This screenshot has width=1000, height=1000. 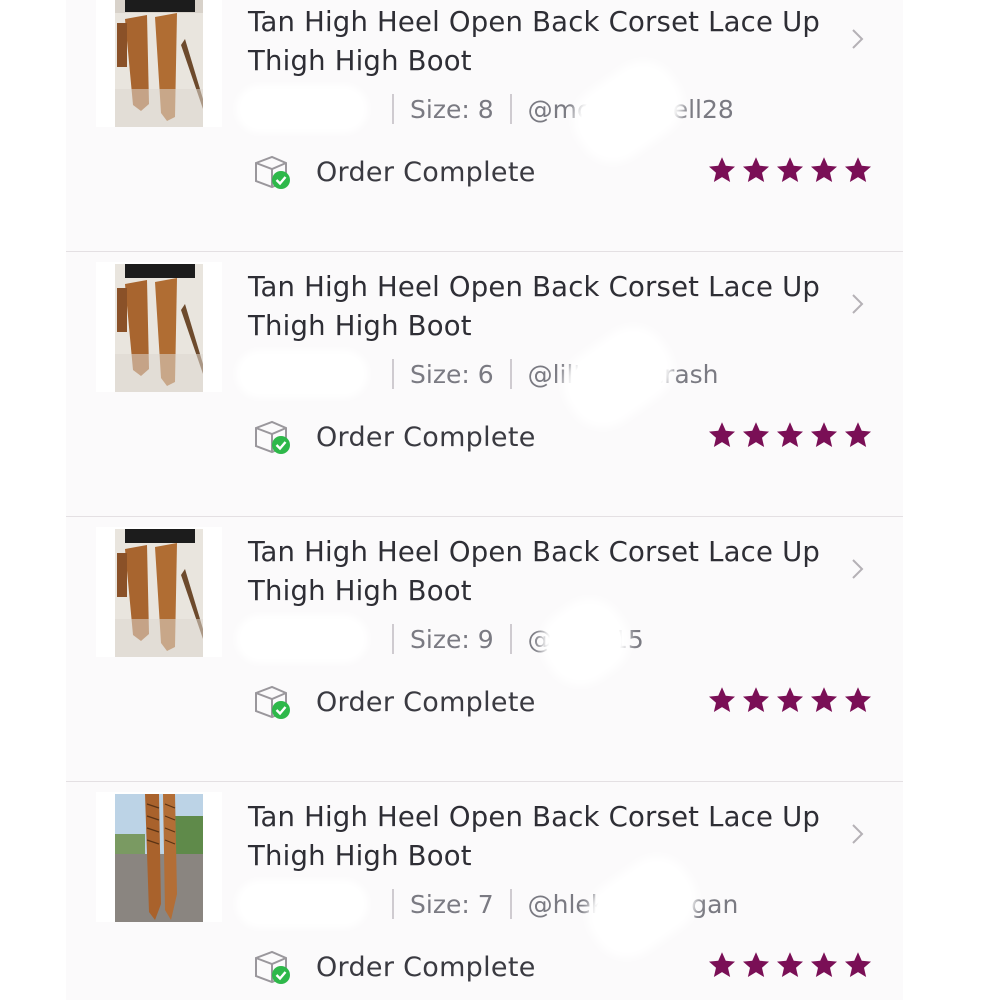 I want to click on order-meta: Size: 8 @mc ell28, so click(x=512, y=111).